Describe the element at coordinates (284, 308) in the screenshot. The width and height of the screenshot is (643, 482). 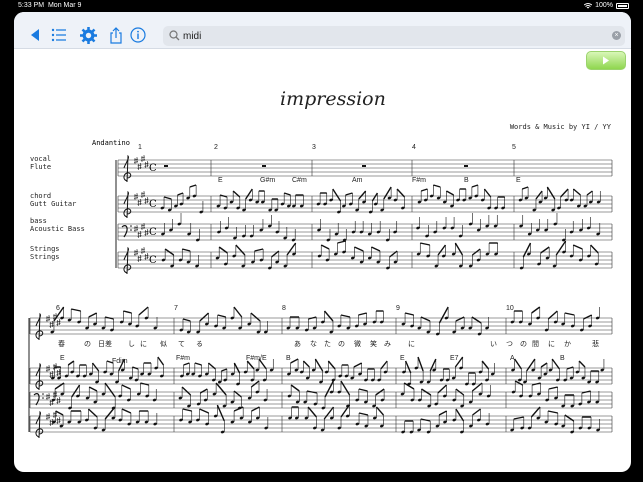
I see `measure-number: 8` at that location.